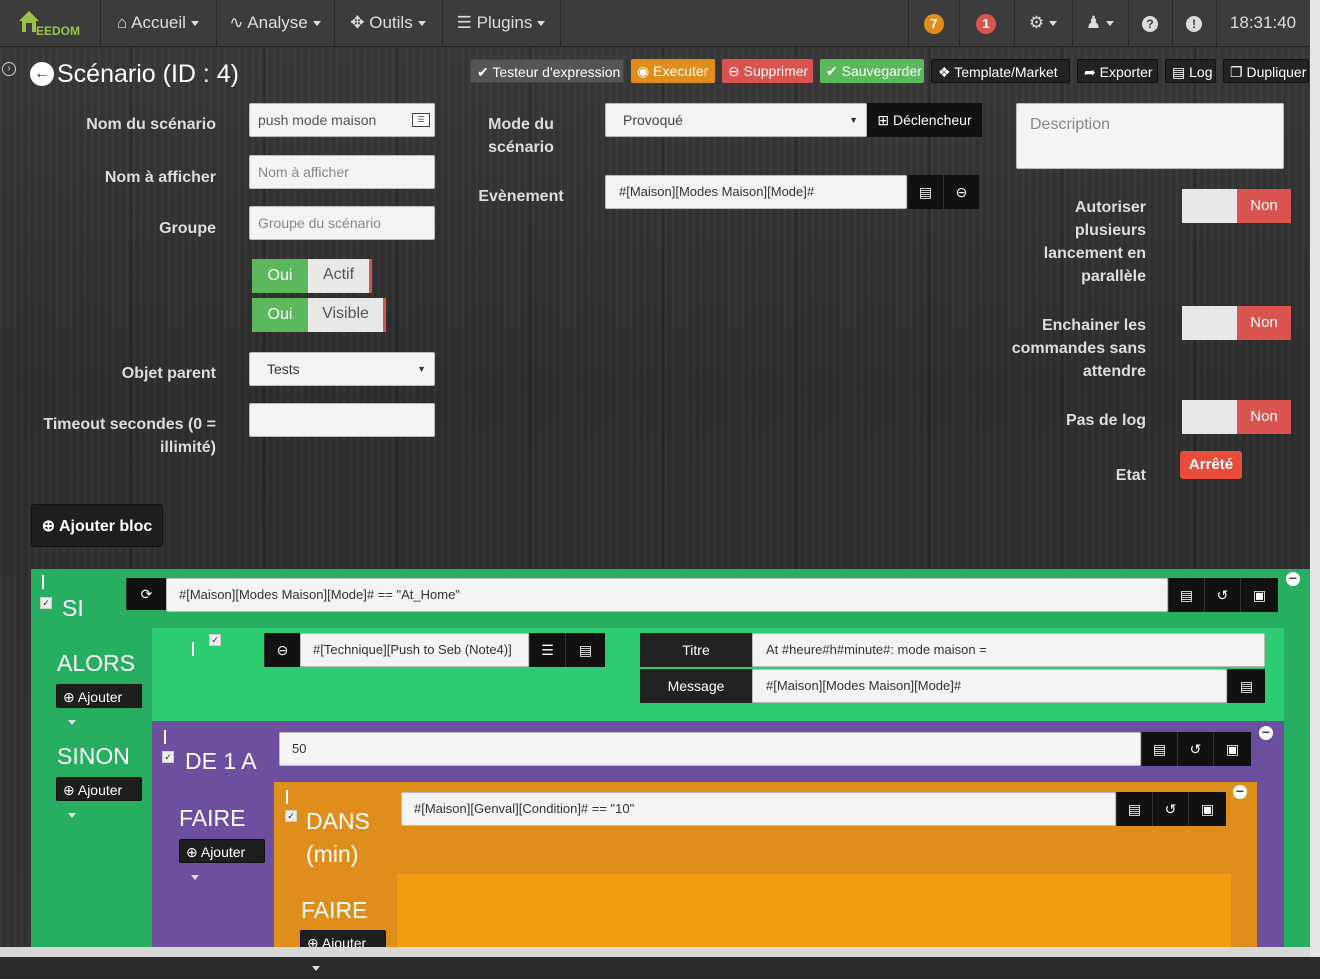 The width and height of the screenshot is (1320, 979). Describe the element at coordinates (758, 809) in the screenshot. I see `dans-condition-input: #[Maison][Genval][Condition]# == "10"` at that location.